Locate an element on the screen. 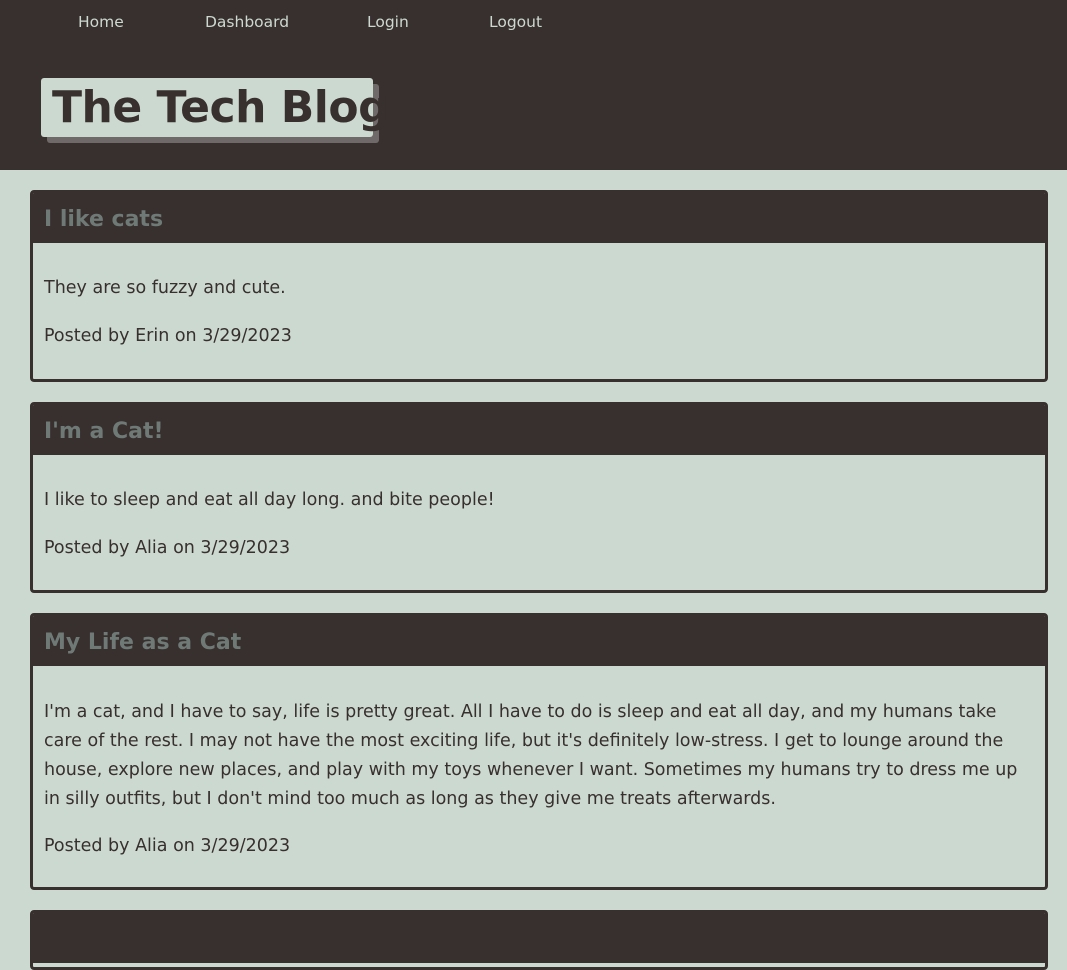 Image resolution: width=1067 pixels, height=970 pixels. nav-link-logout: Logout is located at coordinates (515, 22).